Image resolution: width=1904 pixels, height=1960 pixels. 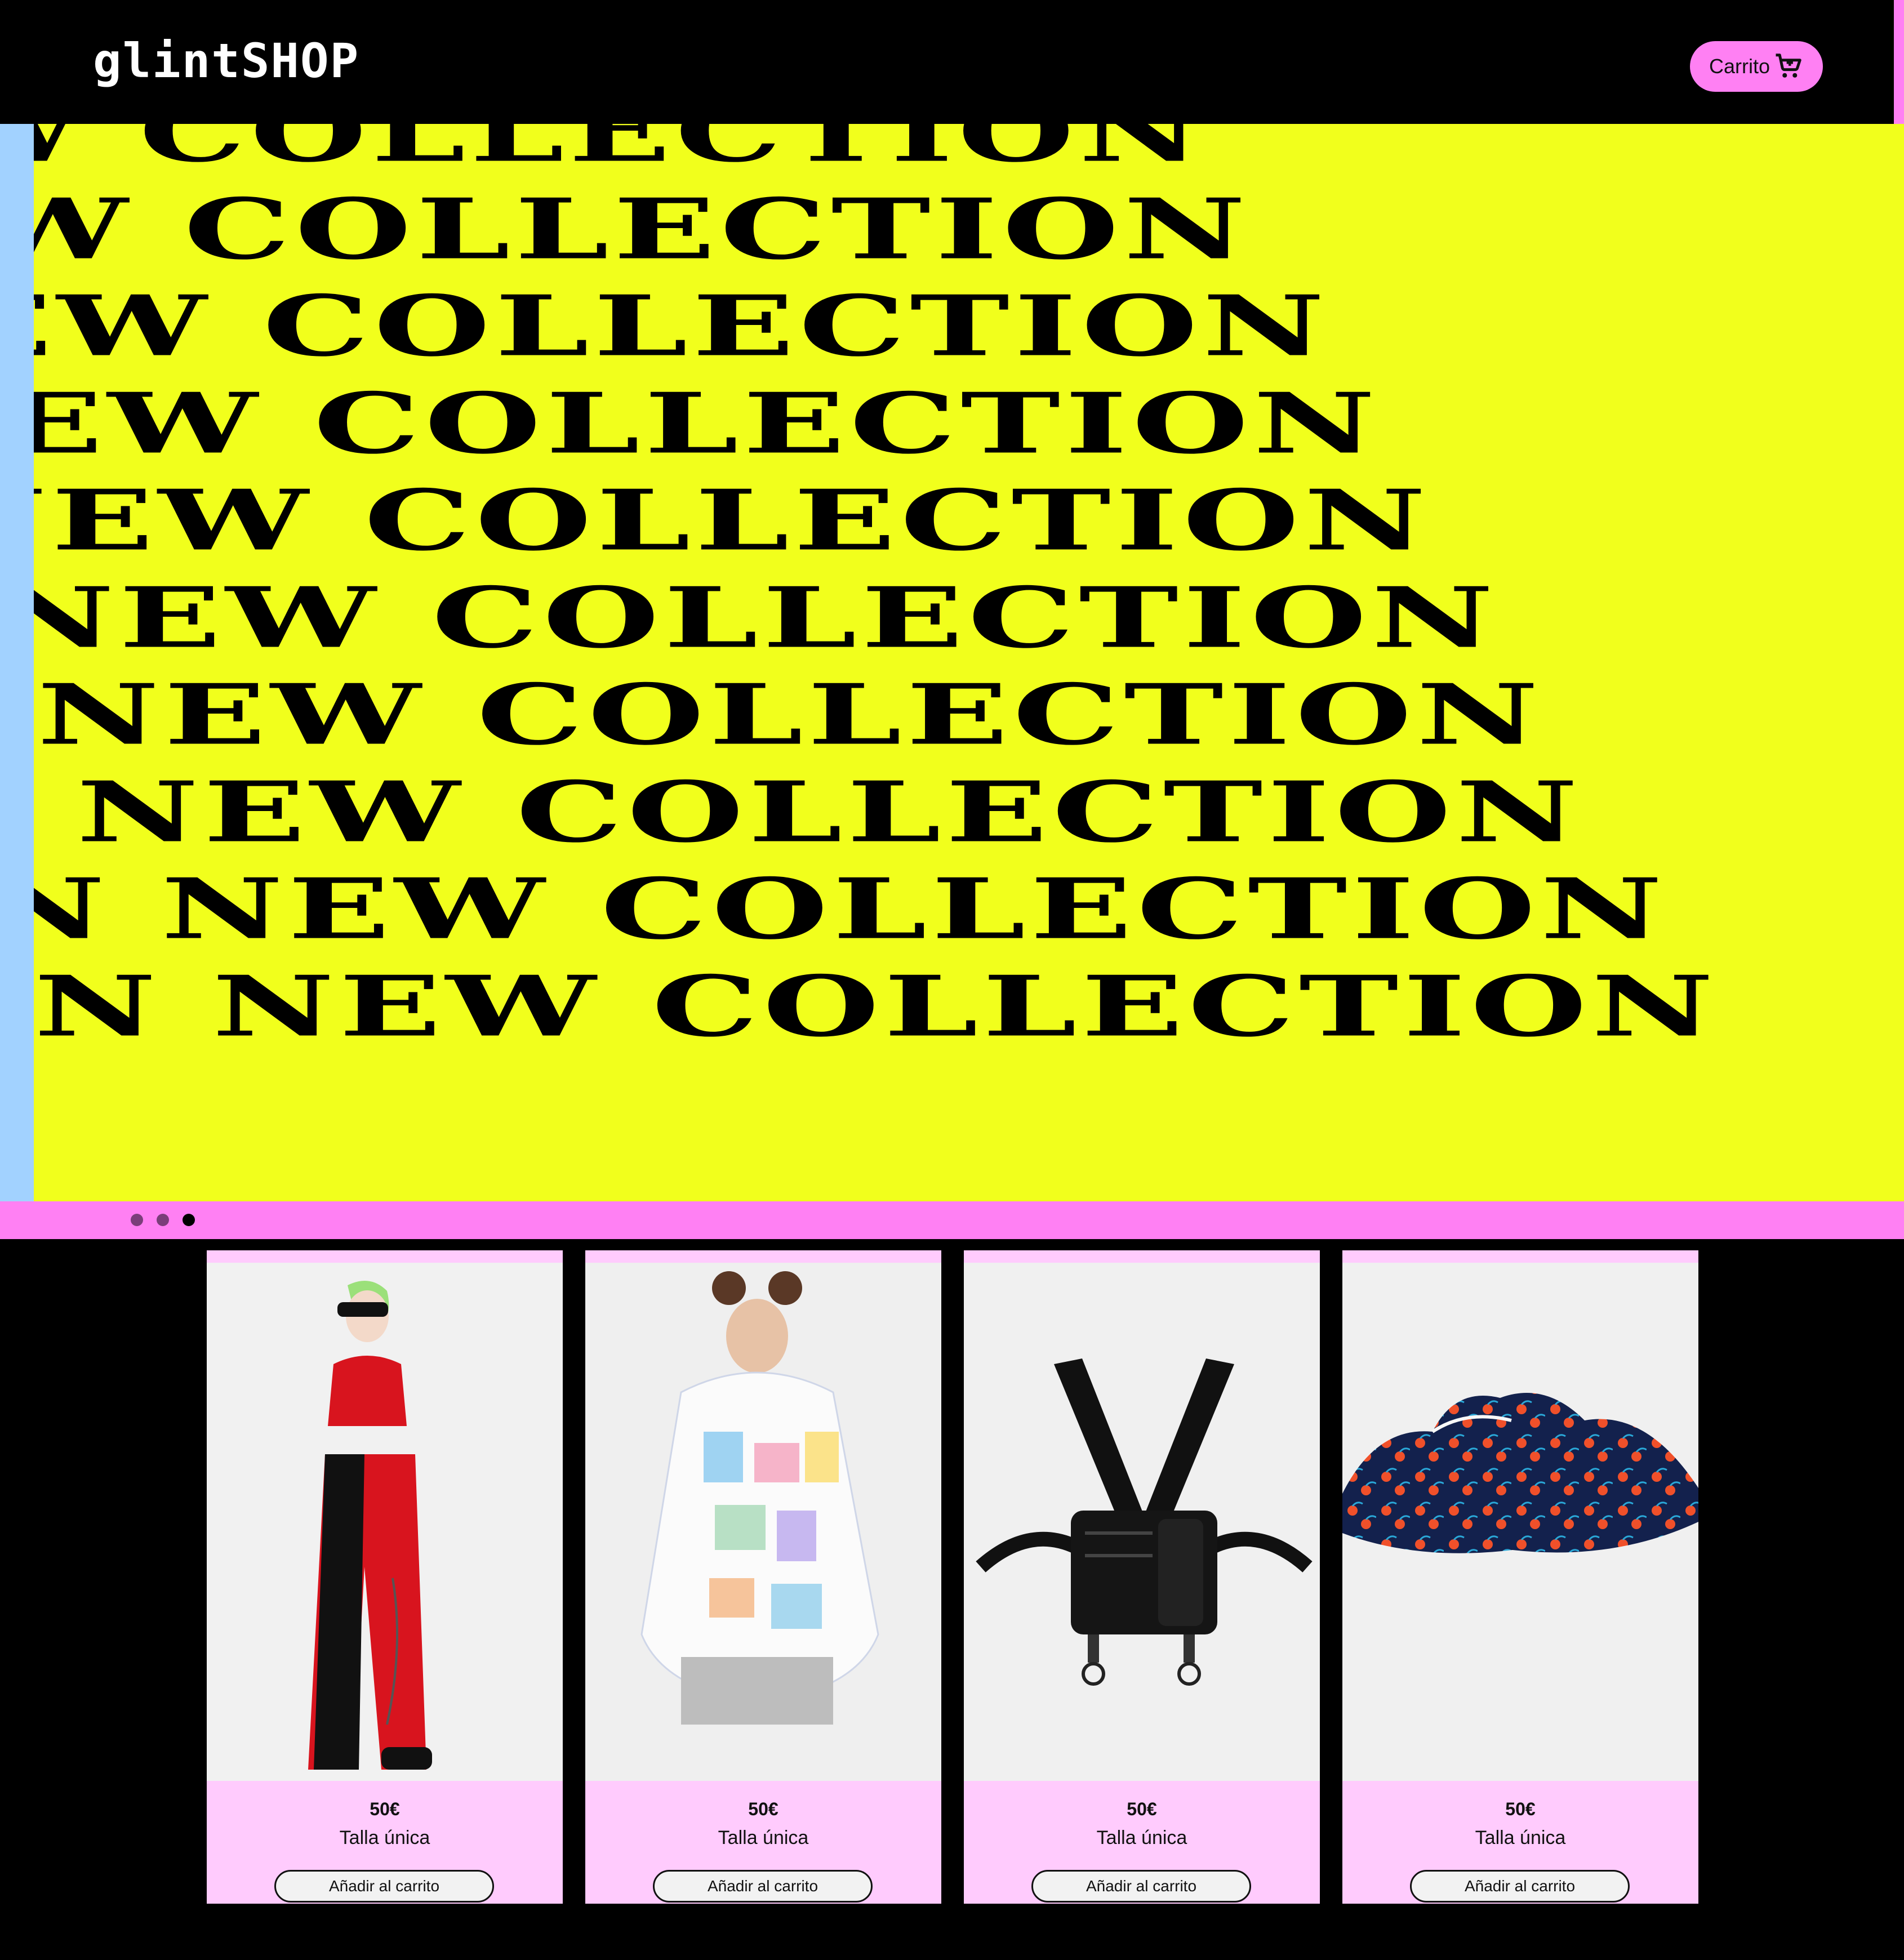 I want to click on cart-label: Carrito, so click(x=1739, y=66).